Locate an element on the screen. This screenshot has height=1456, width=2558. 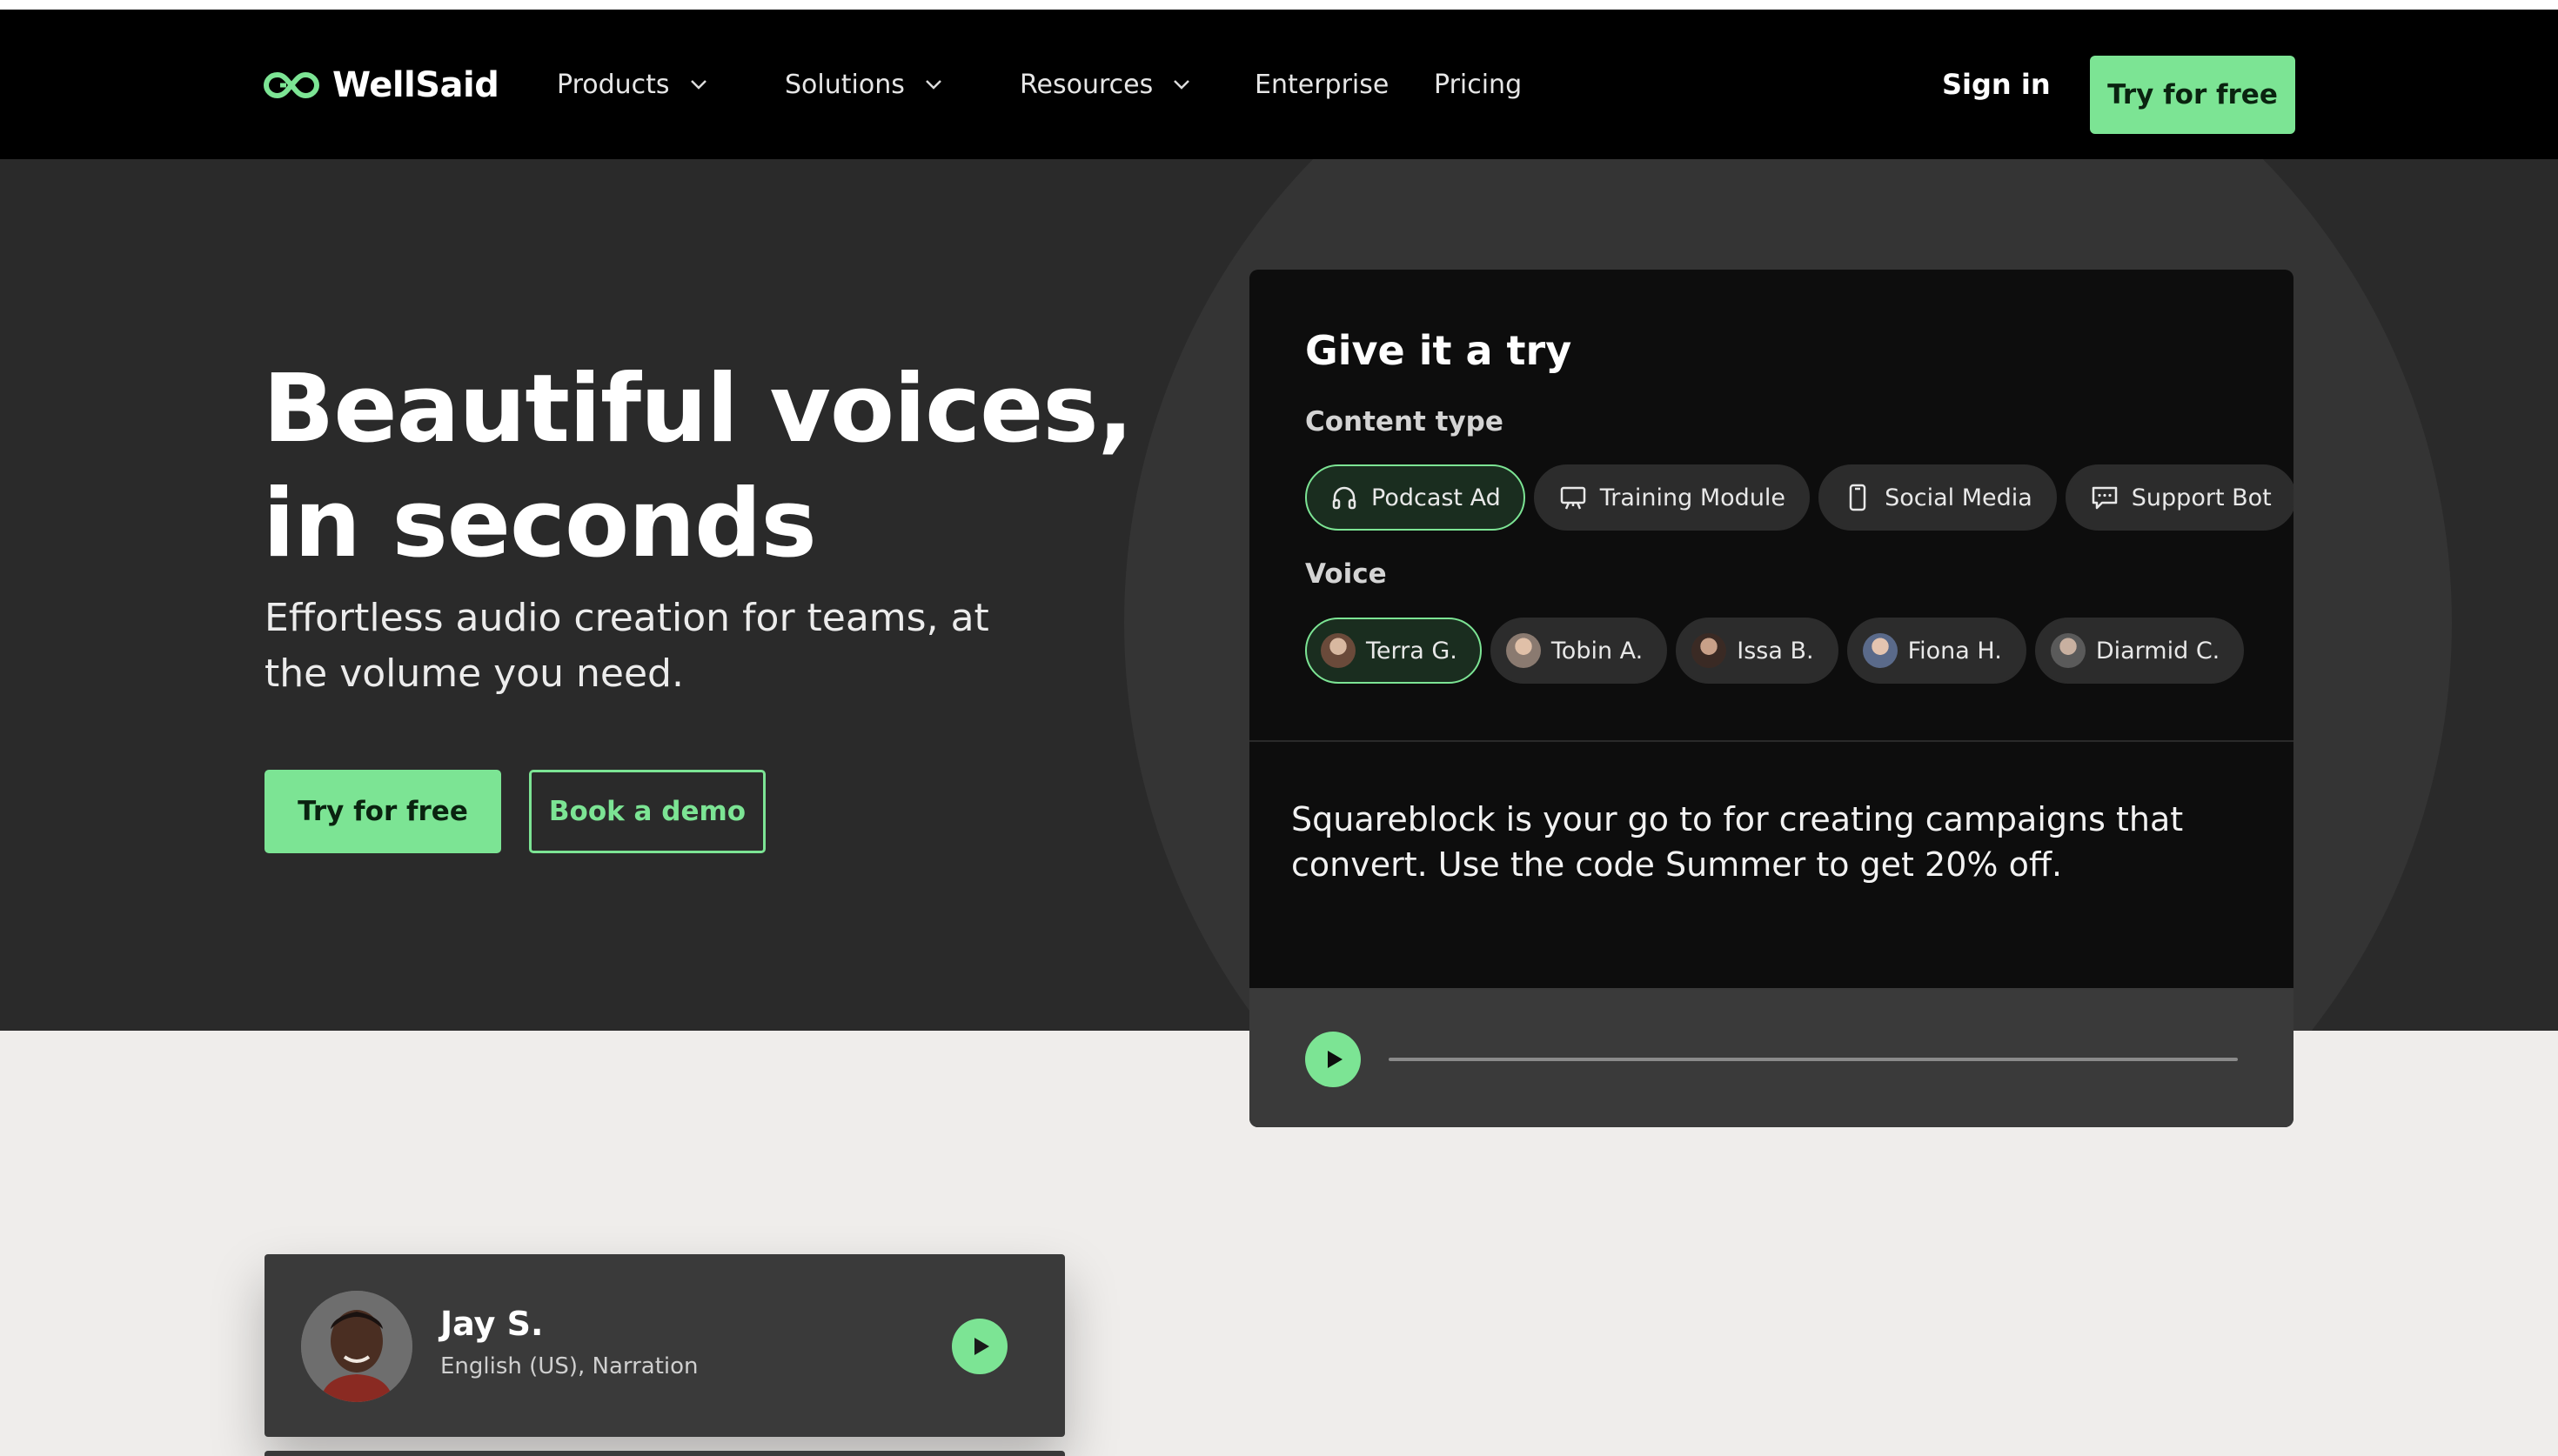
hero-title-line1: Beautiful voices, is located at coordinates (698, 409).